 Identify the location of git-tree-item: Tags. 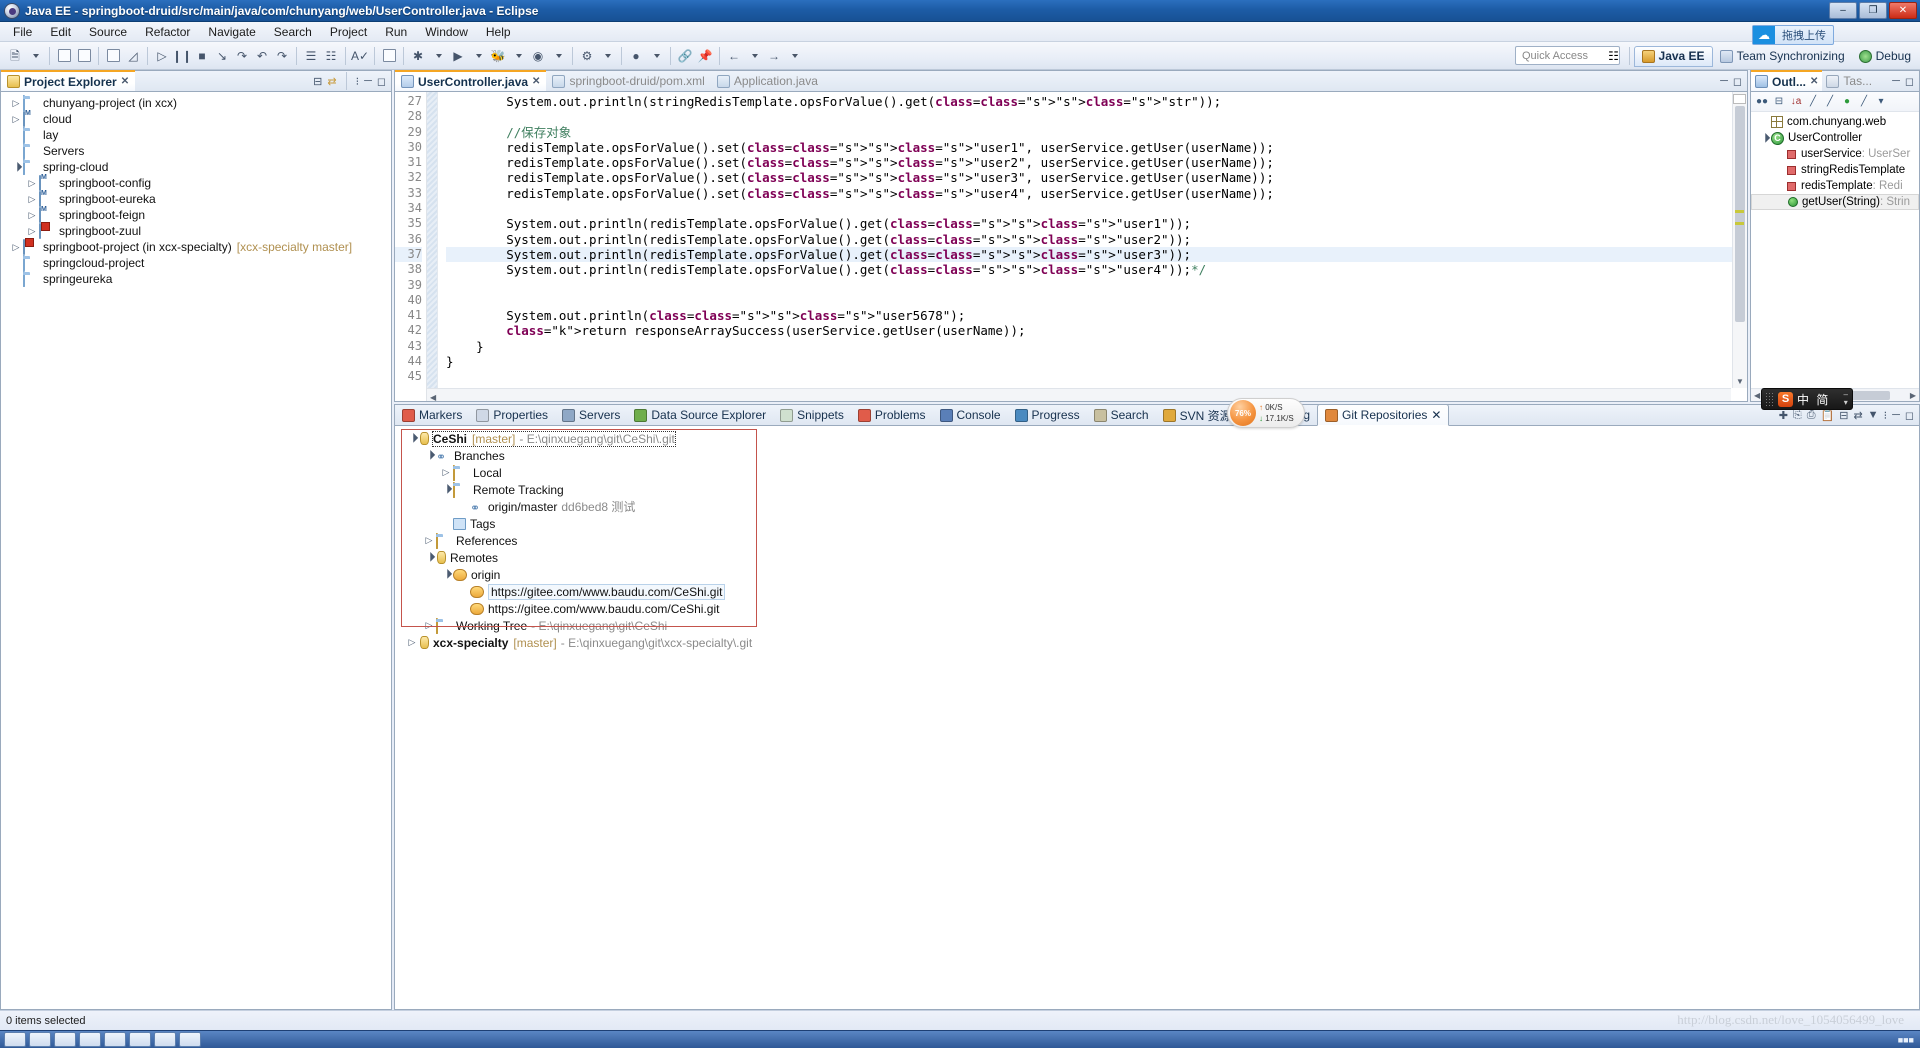
(1157, 523).